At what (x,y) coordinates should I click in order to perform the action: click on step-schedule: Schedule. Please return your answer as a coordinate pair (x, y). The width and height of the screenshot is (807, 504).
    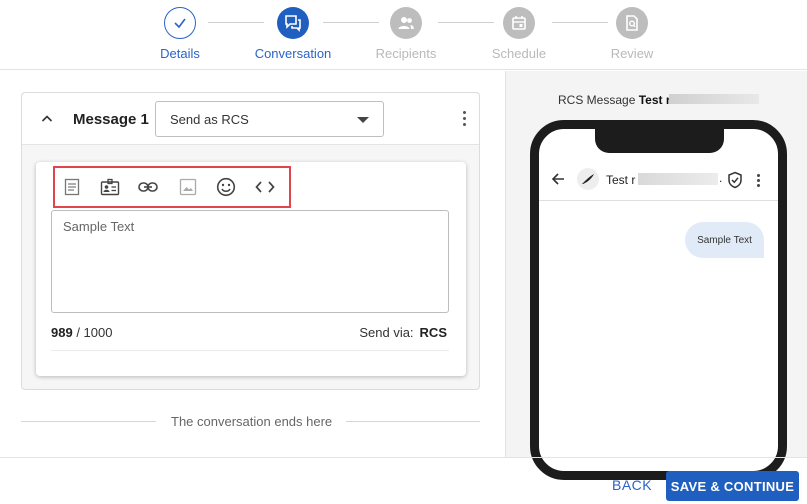
    Looking at the image, I should click on (519, 34).